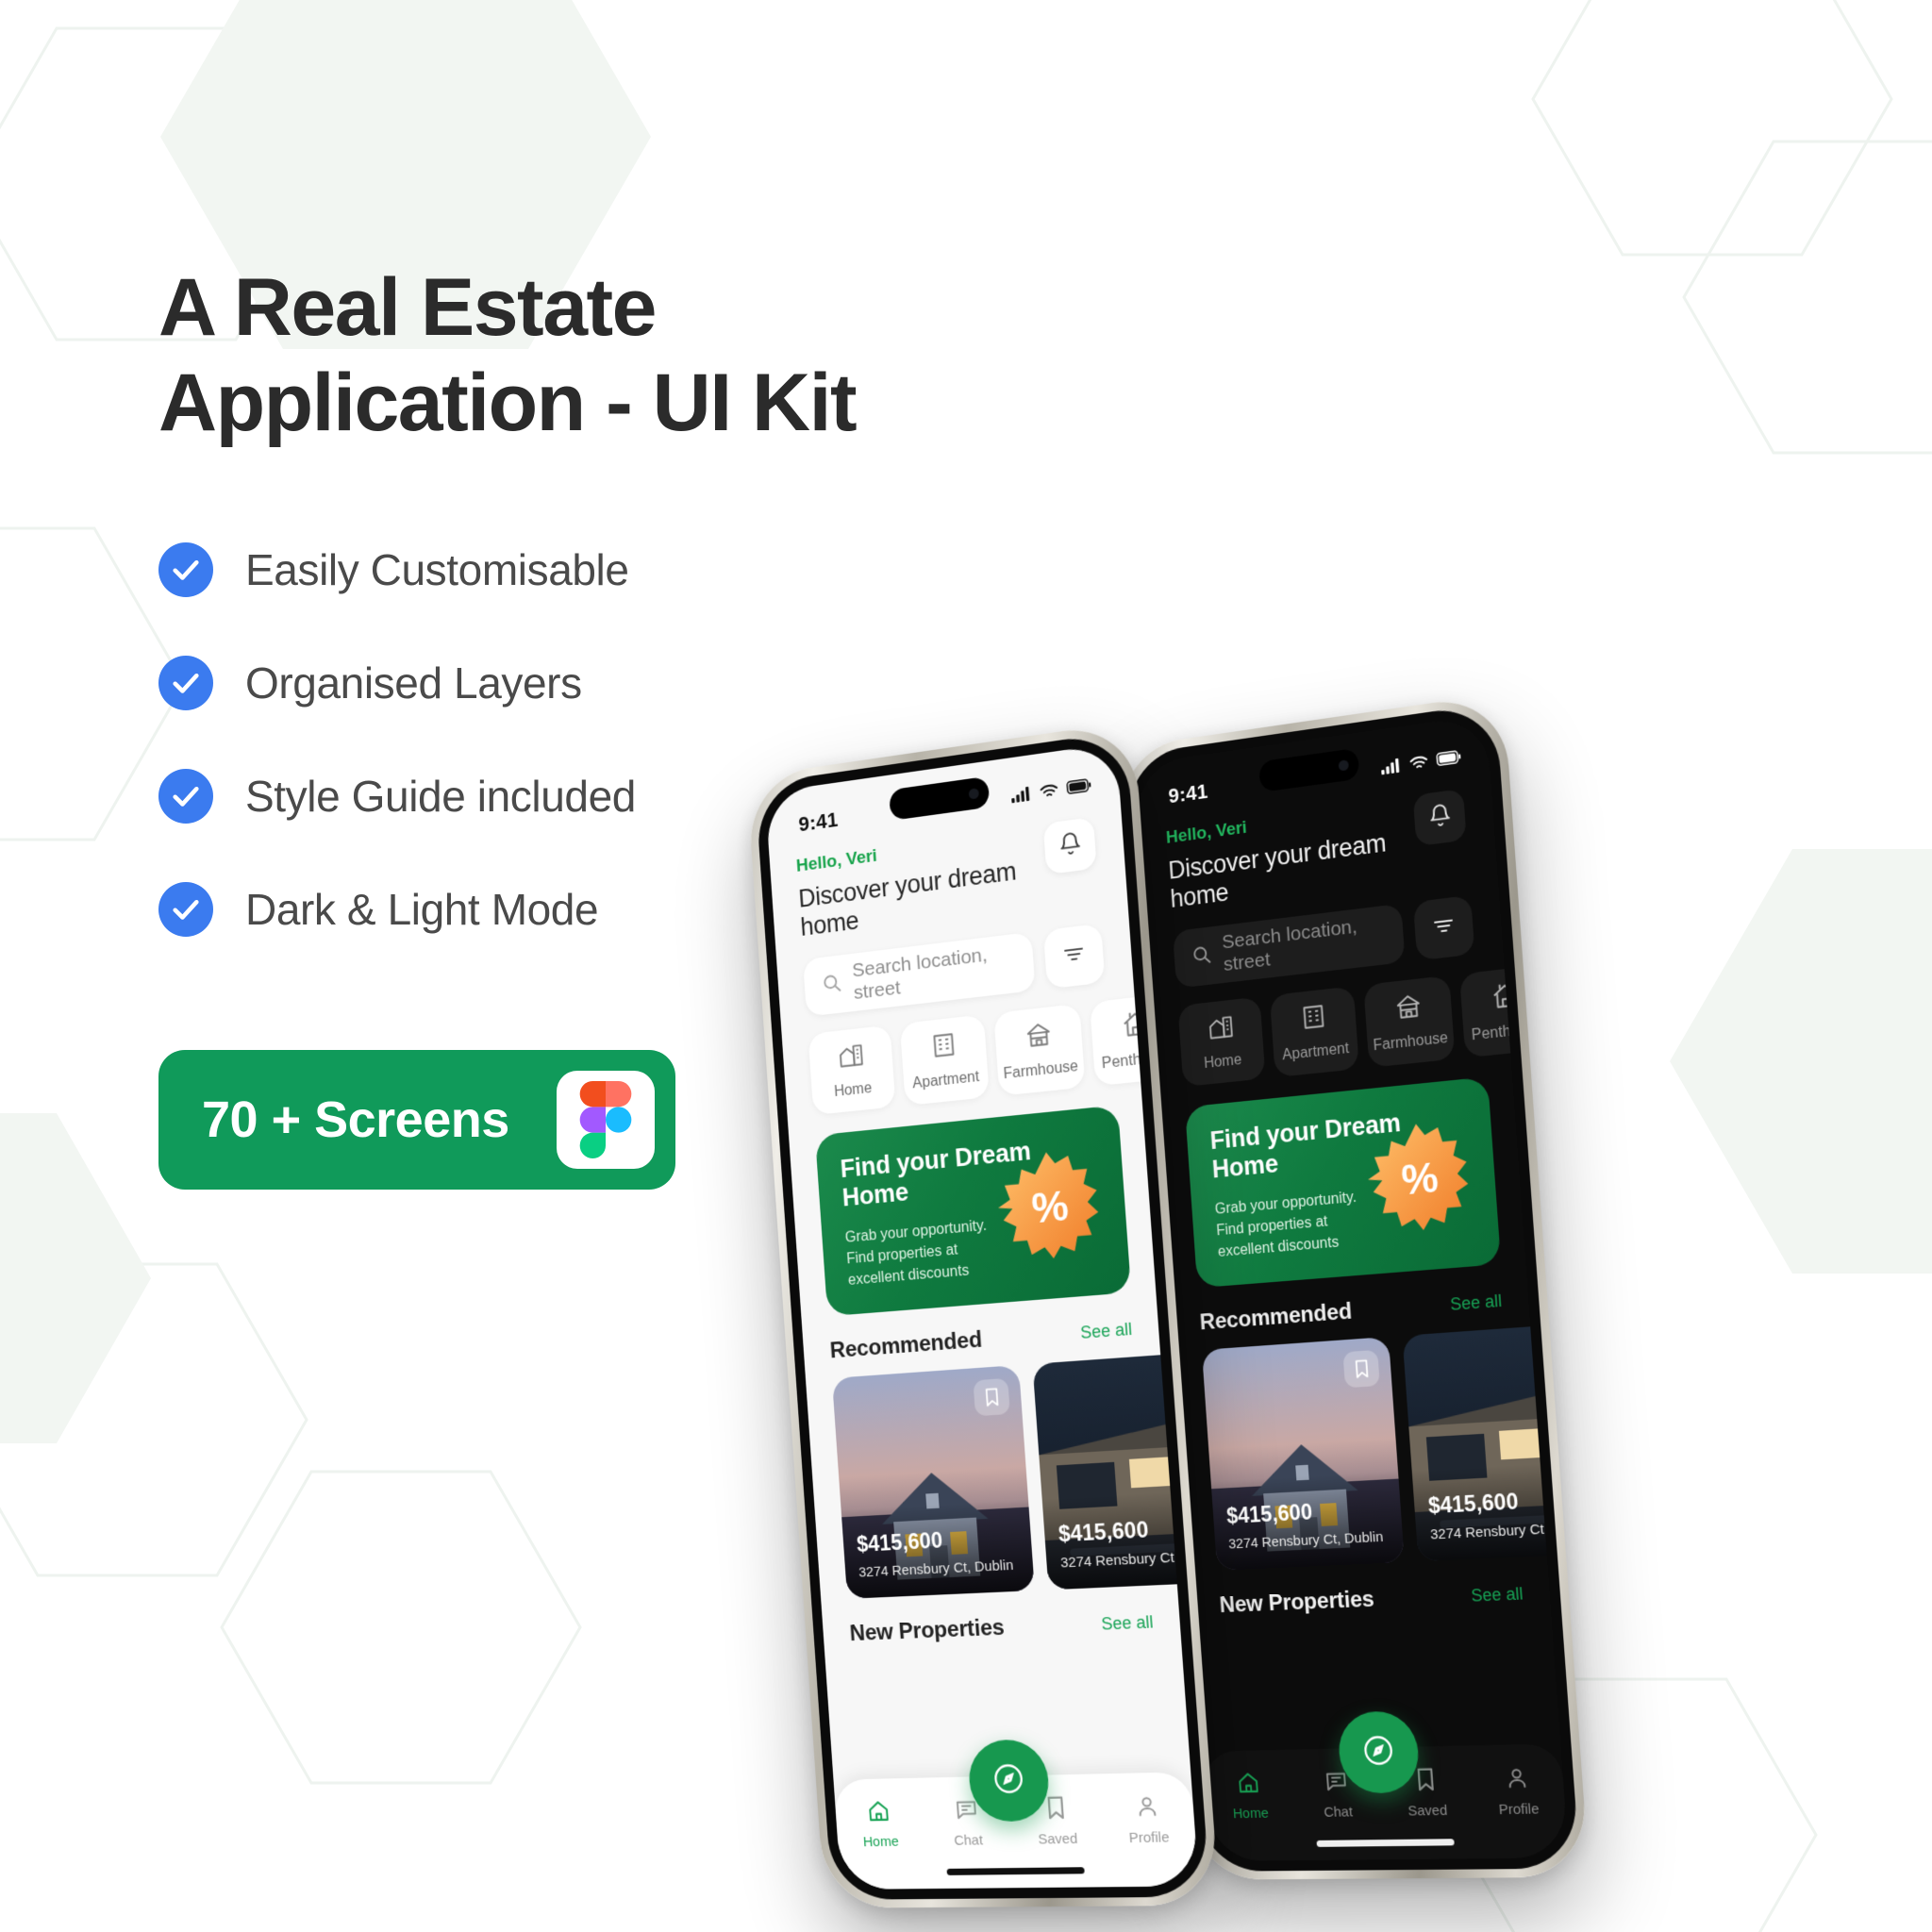  I want to click on headline-line-1: A Real Estate, so click(408, 307).